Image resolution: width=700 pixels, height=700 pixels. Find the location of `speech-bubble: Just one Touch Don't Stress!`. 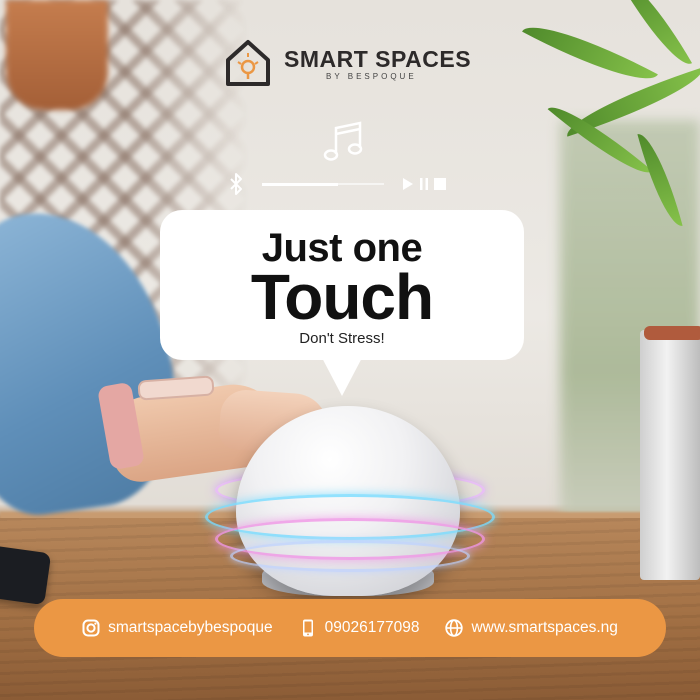

speech-bubble: Just one Touch Don't Stress! is located at coordinates (342, 285).